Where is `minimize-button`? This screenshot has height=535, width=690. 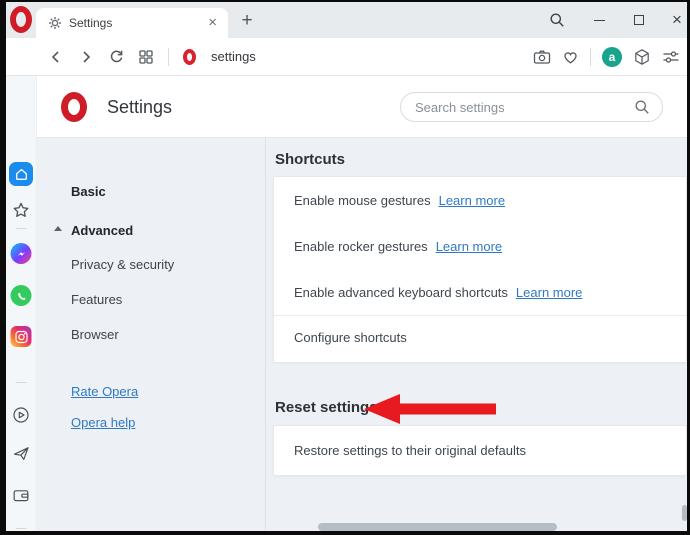
minimize-button is located at coordinates (599, 20).